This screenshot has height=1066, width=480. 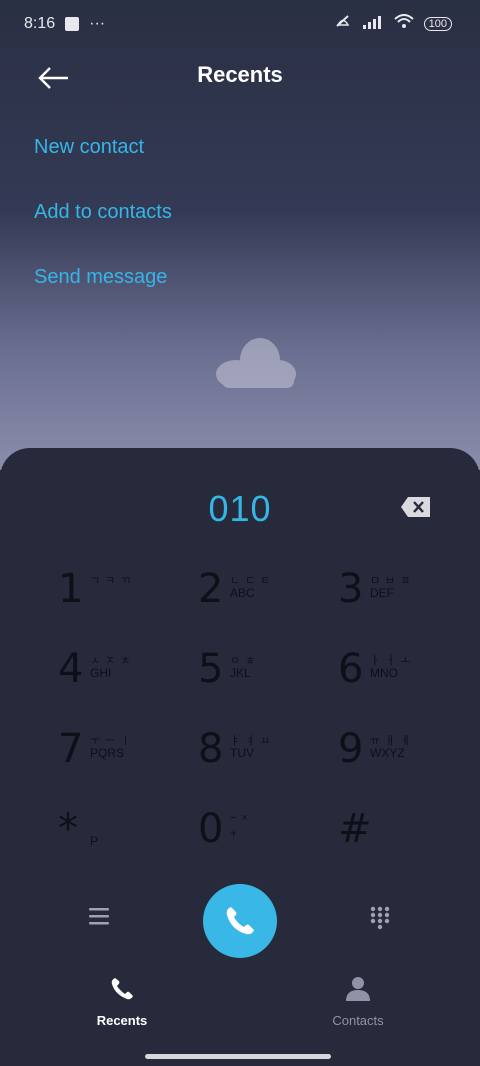 I want to click on tab-recents: Recents, so click(x=122, y=1002).